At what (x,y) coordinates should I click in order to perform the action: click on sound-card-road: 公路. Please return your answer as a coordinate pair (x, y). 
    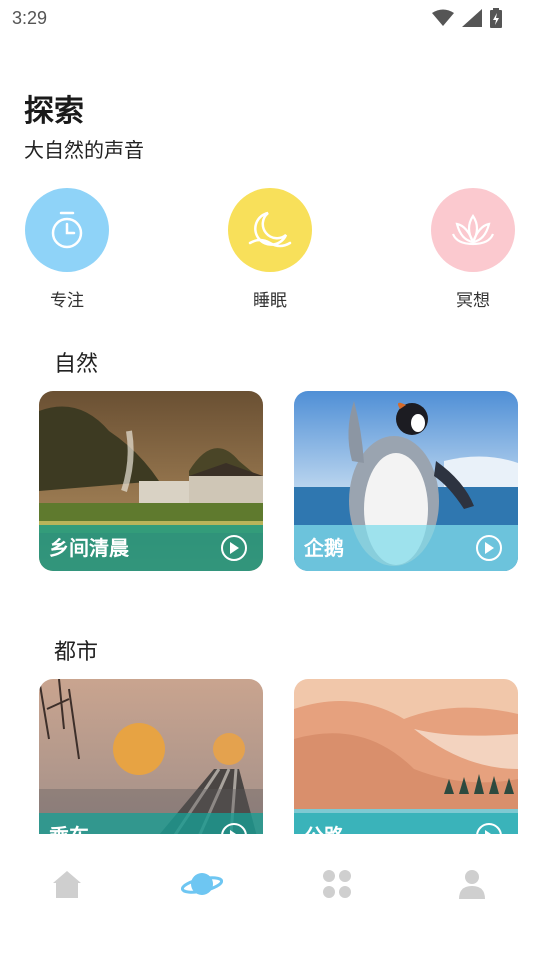
    Looking at the image, I should click on (406, 756).